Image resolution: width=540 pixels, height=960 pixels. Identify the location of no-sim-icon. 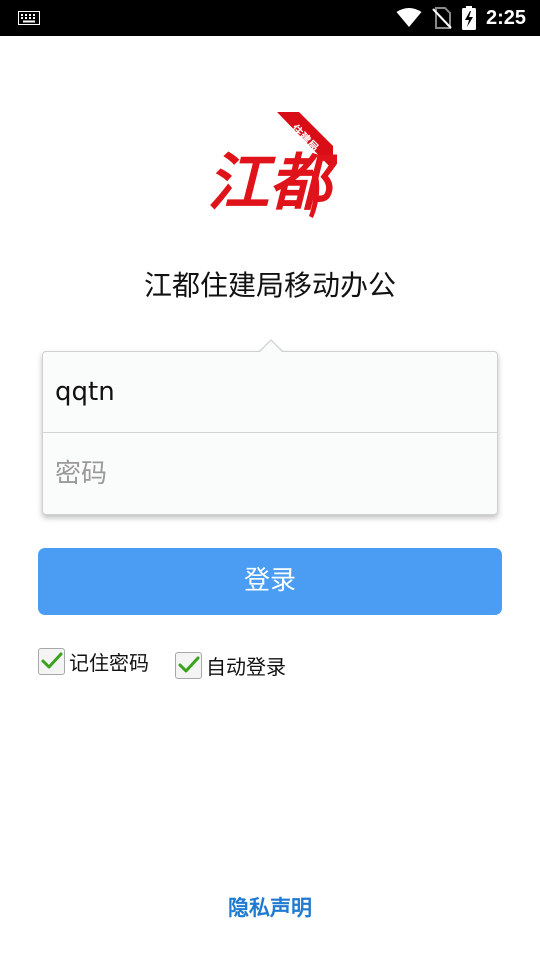
(442, 18).